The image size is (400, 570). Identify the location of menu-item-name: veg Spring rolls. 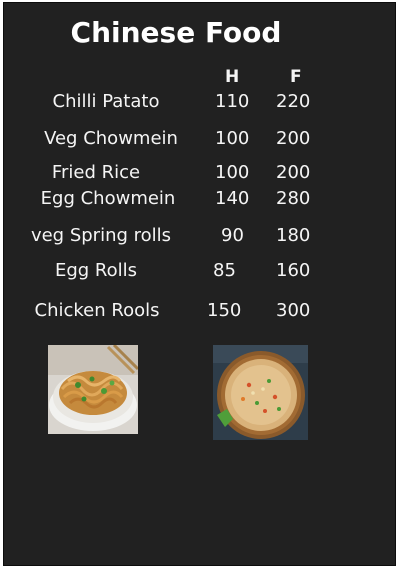
(101, 235).